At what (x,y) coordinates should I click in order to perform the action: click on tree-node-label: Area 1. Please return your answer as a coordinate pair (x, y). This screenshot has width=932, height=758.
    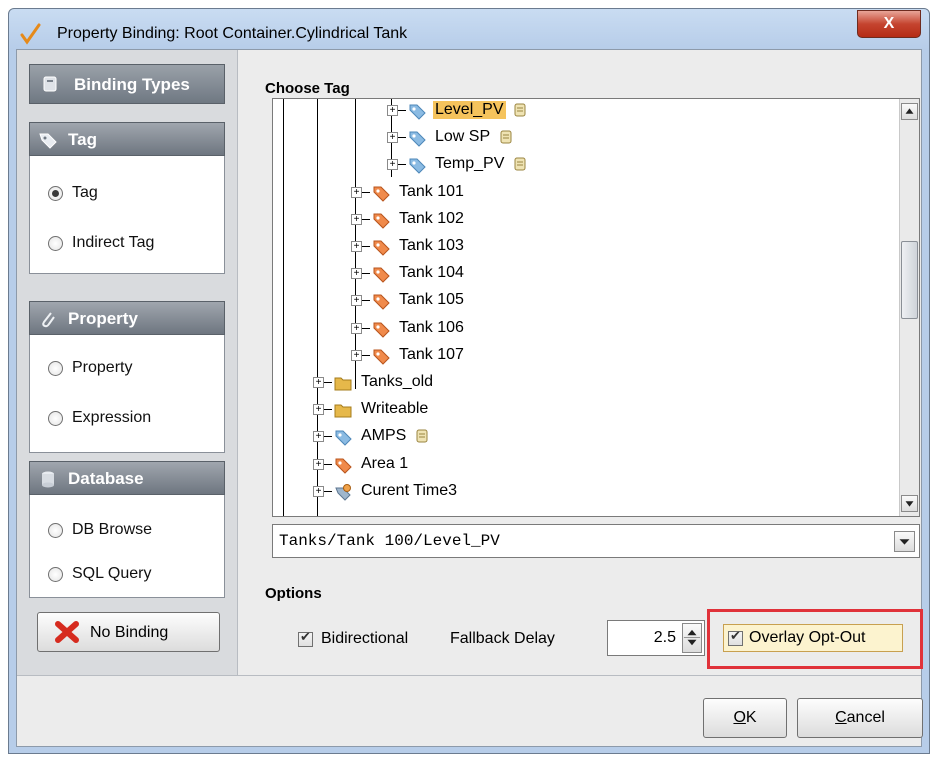
    Looking at the image, I should click on (385, 463).